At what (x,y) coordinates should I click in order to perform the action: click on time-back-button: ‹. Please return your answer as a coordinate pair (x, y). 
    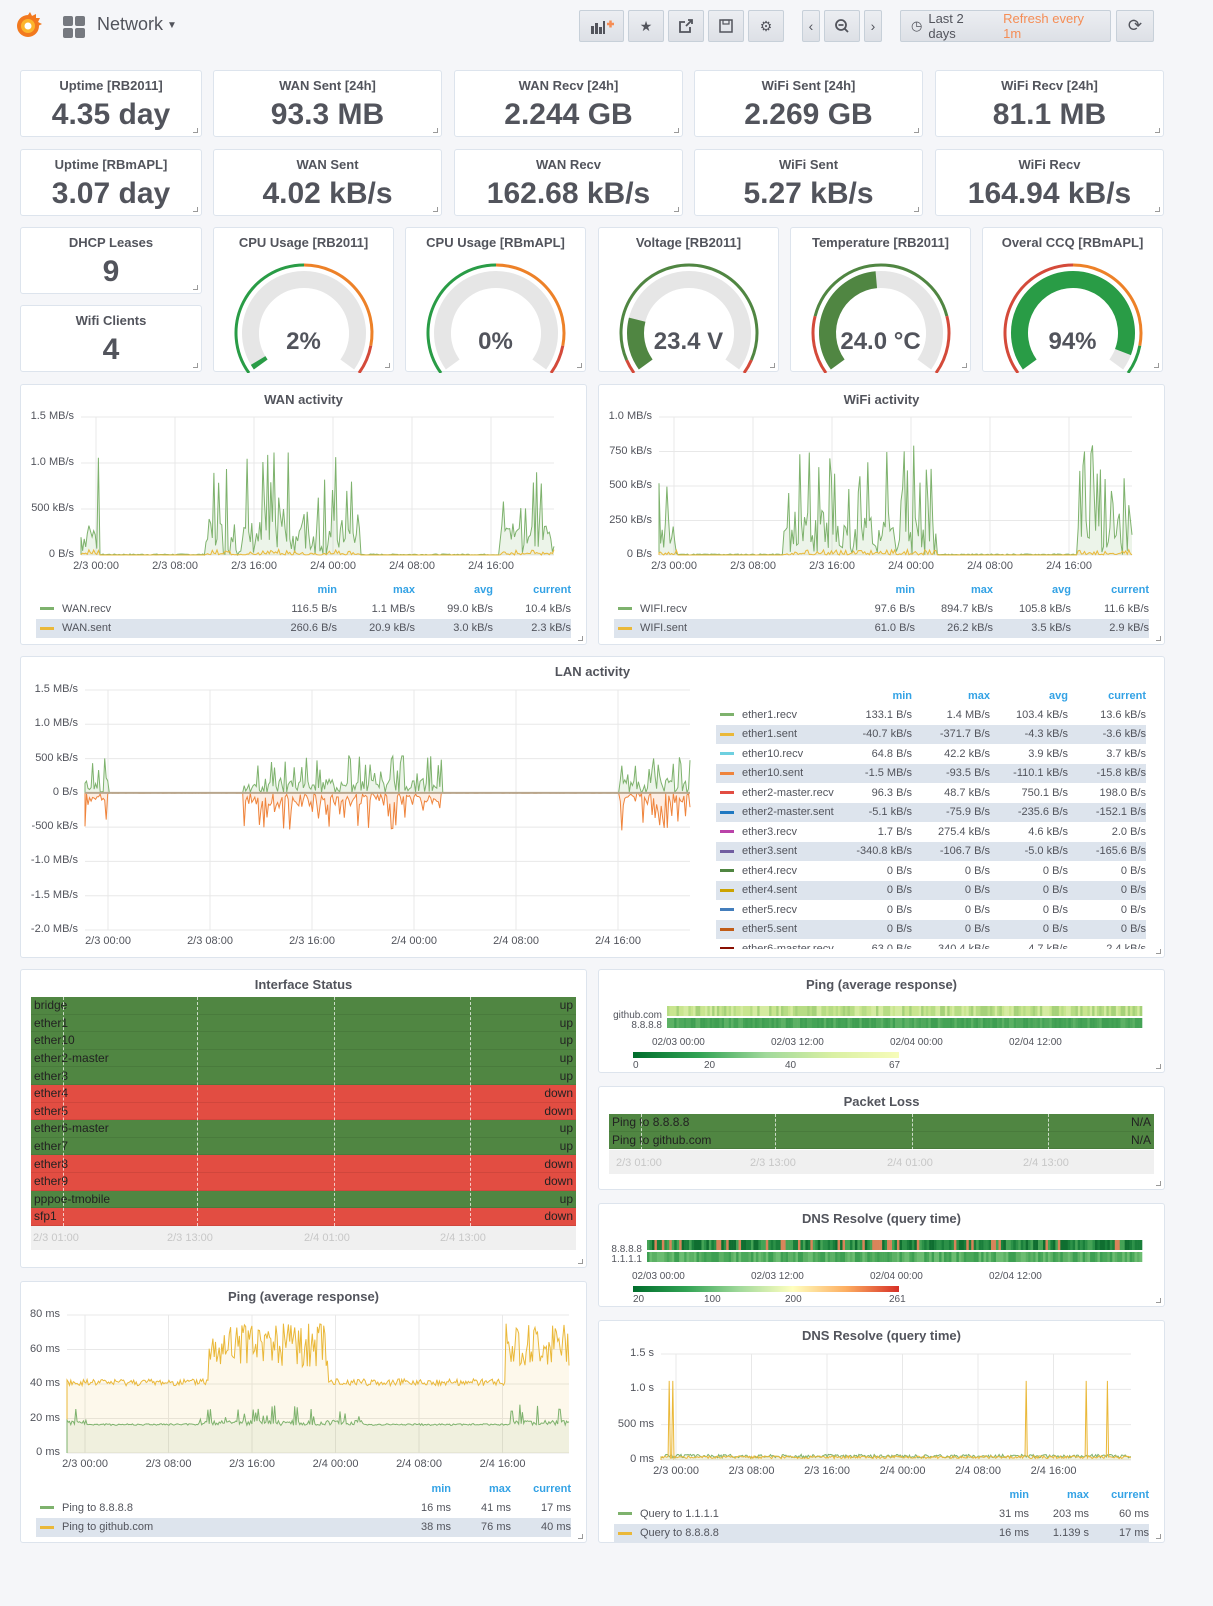
    Looking at the image, I should click on (811, 26).